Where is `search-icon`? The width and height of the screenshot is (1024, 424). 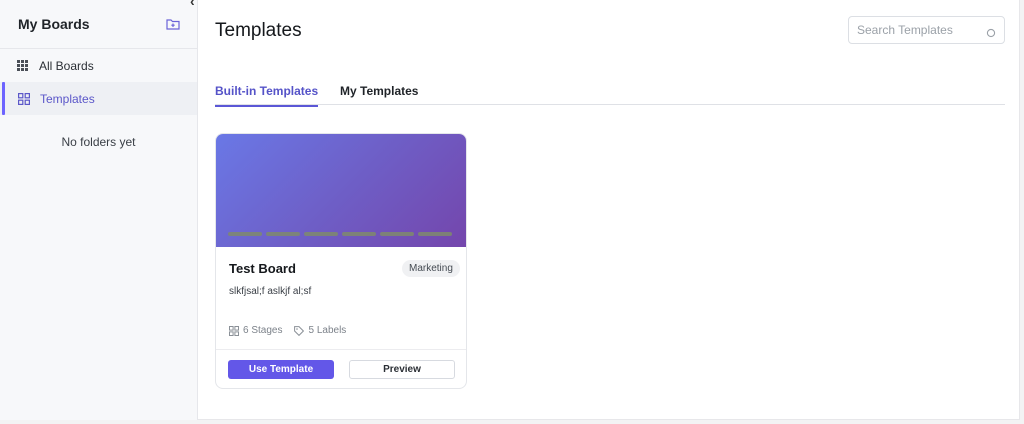 search-icon is located at coordinates (991, 31).